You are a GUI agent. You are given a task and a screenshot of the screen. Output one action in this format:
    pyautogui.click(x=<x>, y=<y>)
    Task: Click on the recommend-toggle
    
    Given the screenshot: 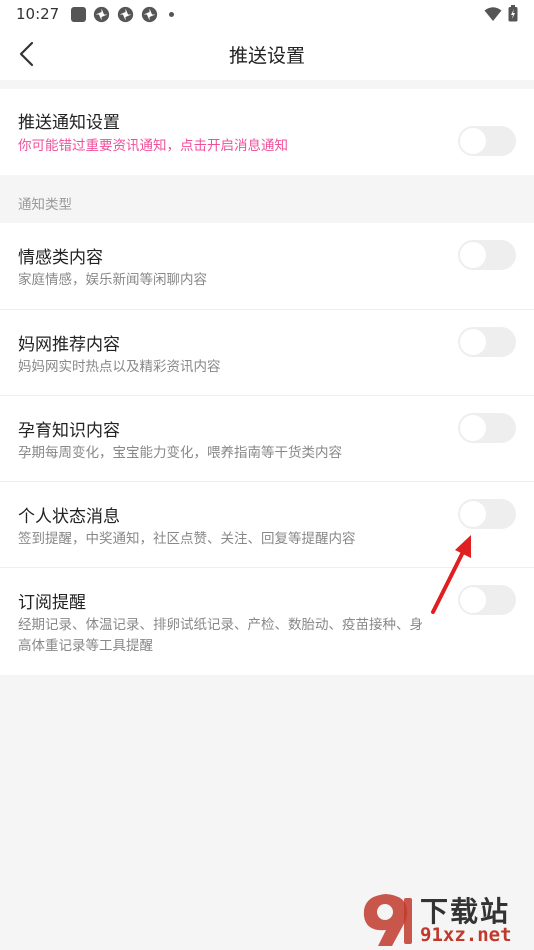 What is the action you would take?
    pyautogui.click(x=487, y=342)
    